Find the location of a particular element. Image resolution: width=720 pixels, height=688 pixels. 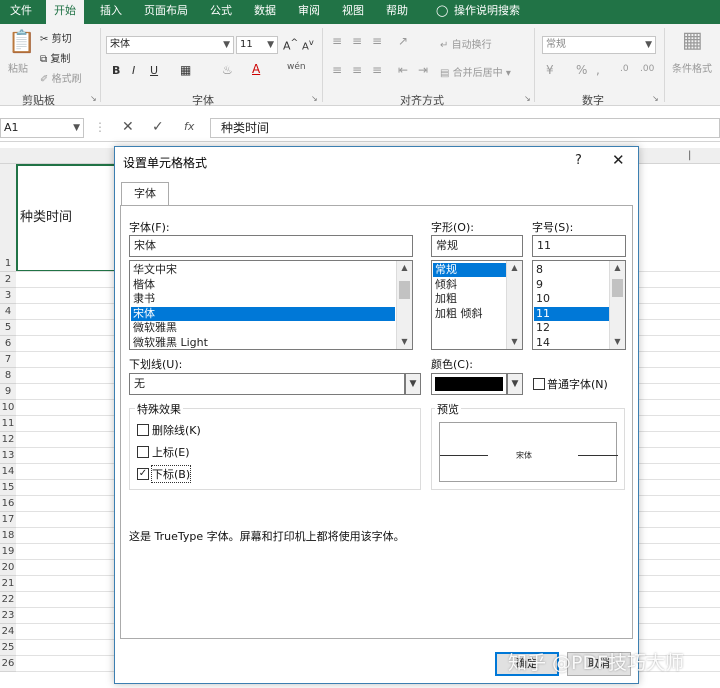

row-header: 21 is located at coordinates (8, 584).